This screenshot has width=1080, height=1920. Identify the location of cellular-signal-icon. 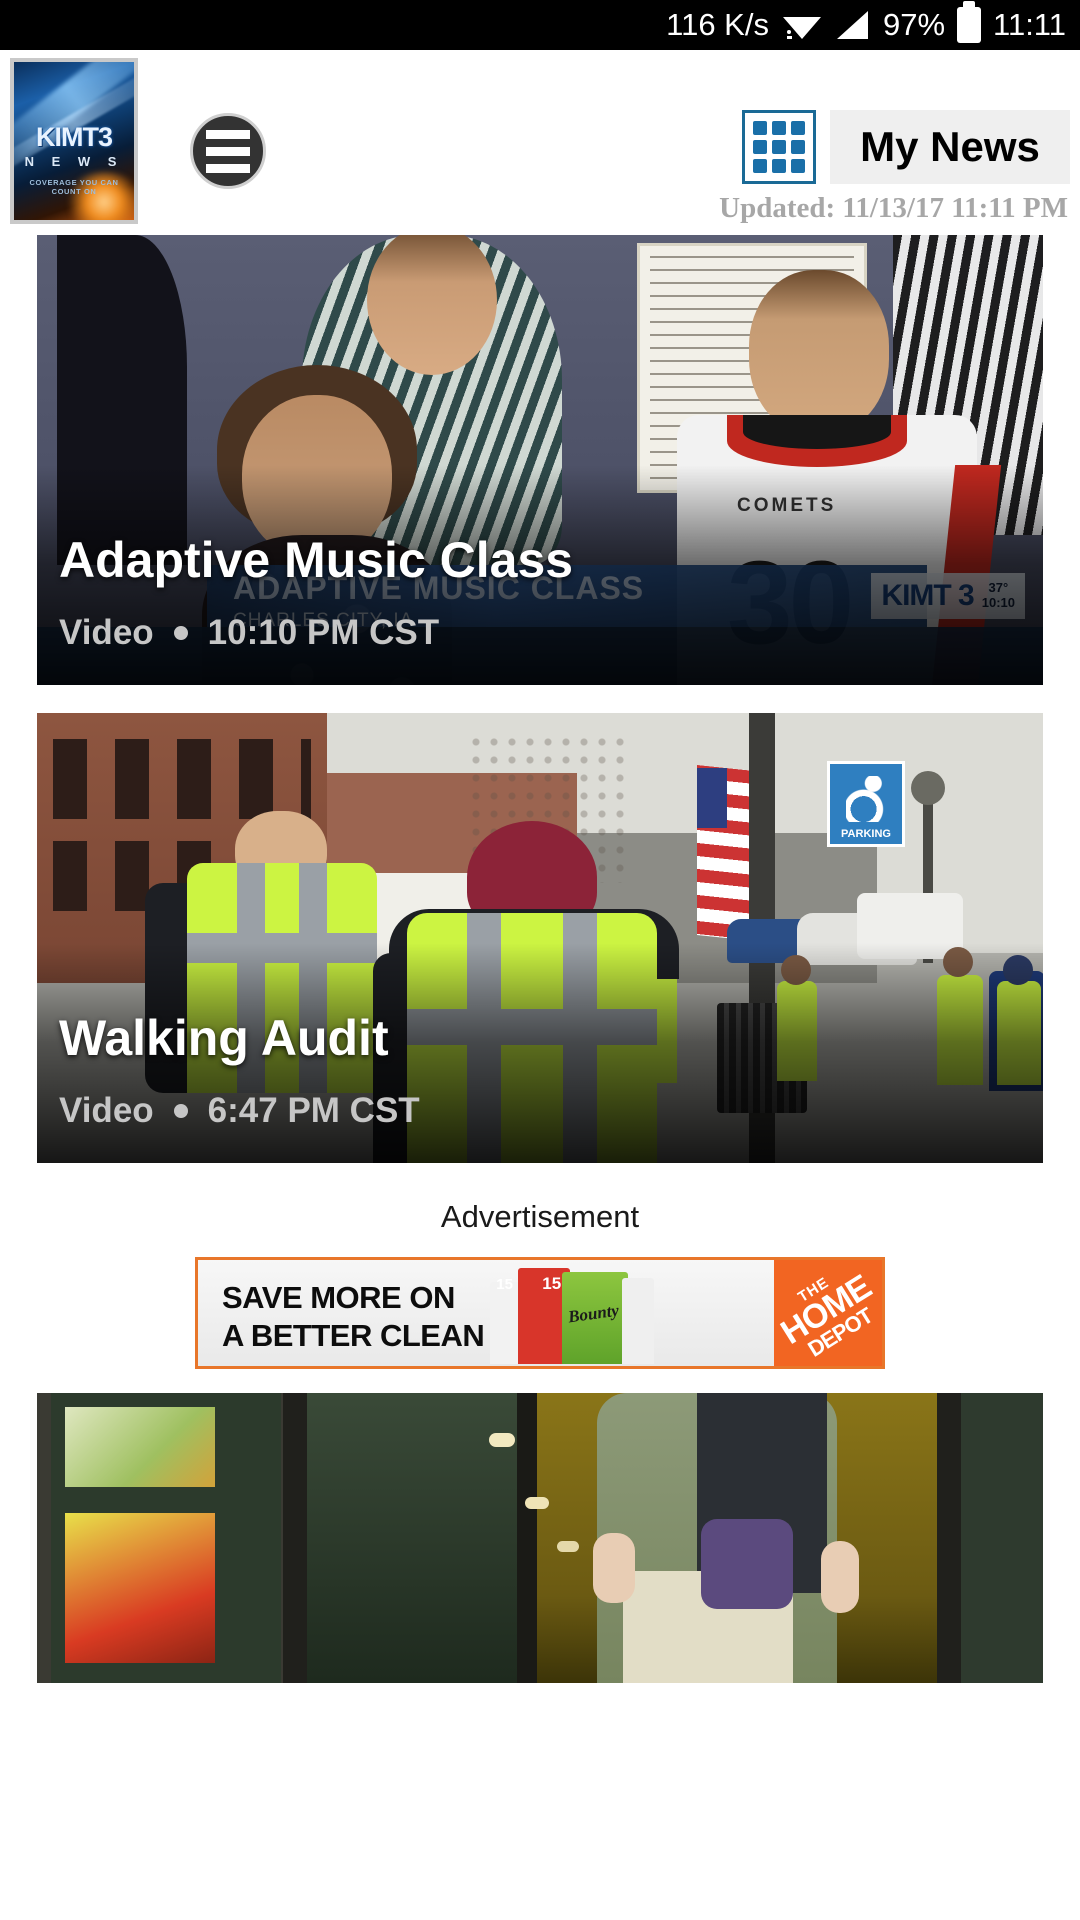
(853, 25).